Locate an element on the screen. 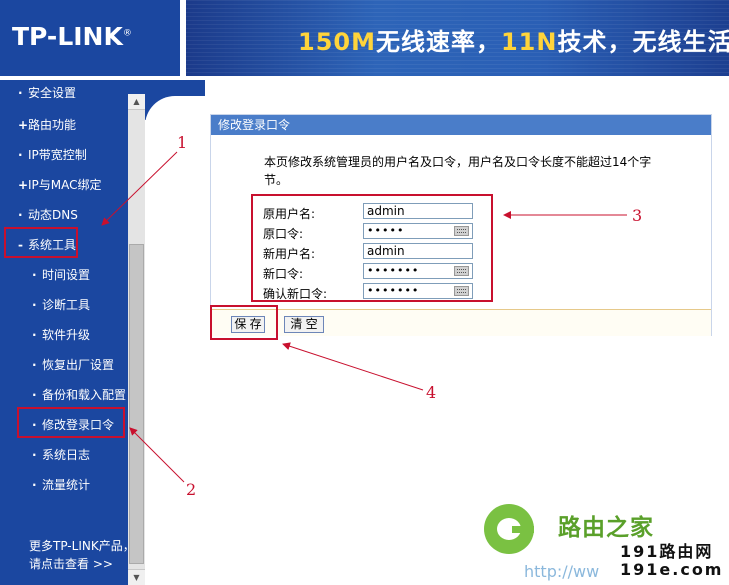 The height and width of the screenshot is (585, 729). sidebar-item-routing: +路由功能 is located at coordinates (64, 124).